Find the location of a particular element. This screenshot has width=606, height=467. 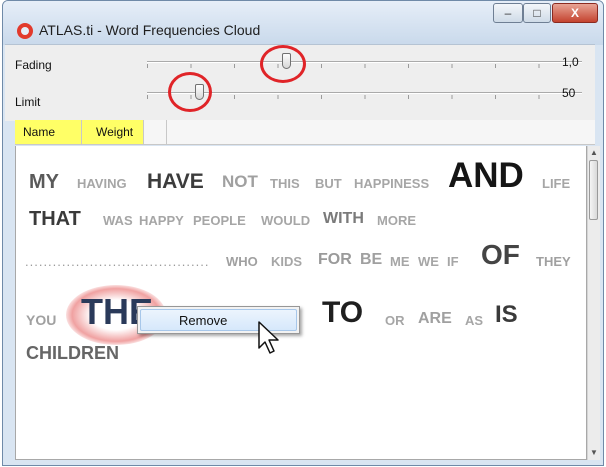

cloud-word: IF is located at coordinates (453, 261).